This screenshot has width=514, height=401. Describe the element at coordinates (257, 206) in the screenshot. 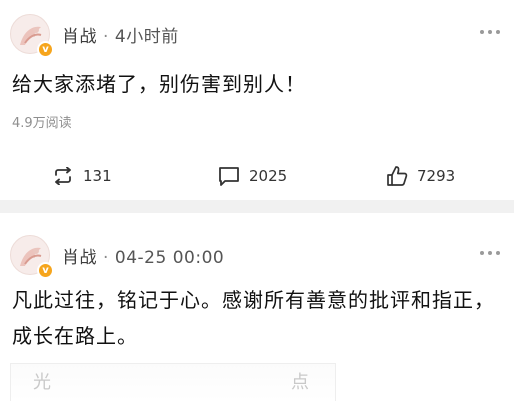

I see `feed-separator` at that location.